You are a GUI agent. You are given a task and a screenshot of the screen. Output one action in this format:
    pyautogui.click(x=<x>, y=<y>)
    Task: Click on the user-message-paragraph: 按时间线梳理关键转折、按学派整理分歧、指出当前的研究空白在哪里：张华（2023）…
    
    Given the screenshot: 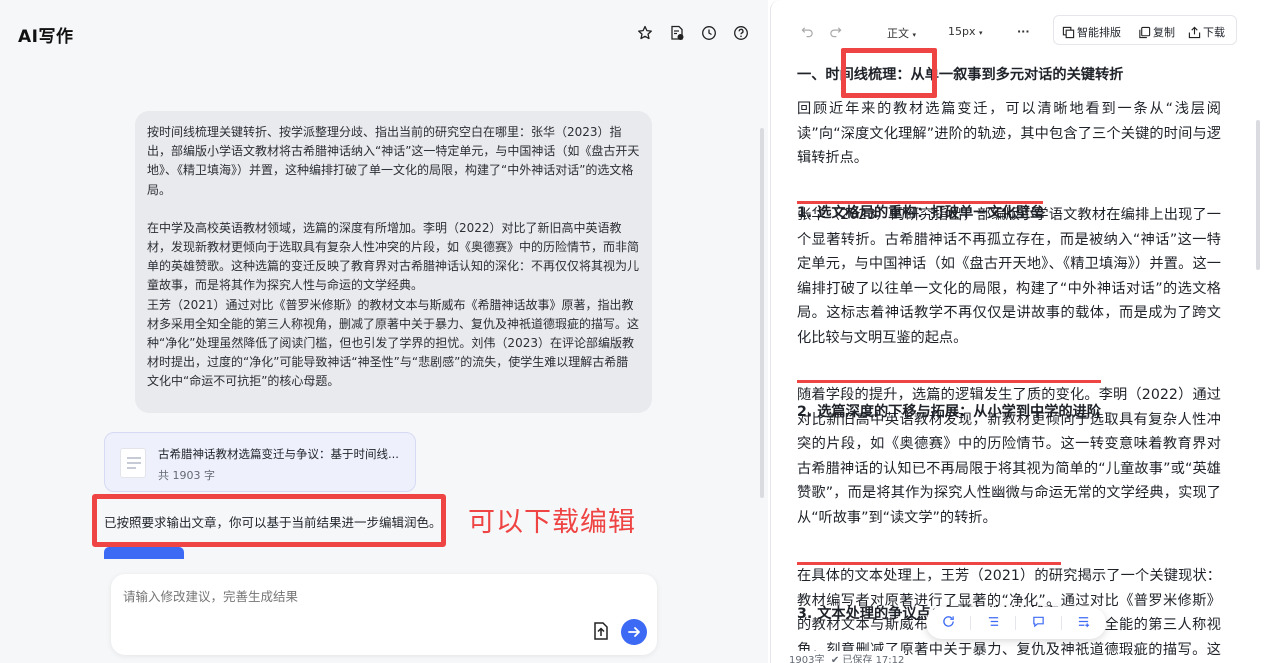 What is the action you would take?
    pyautogui.click(x=393, y=161)
    